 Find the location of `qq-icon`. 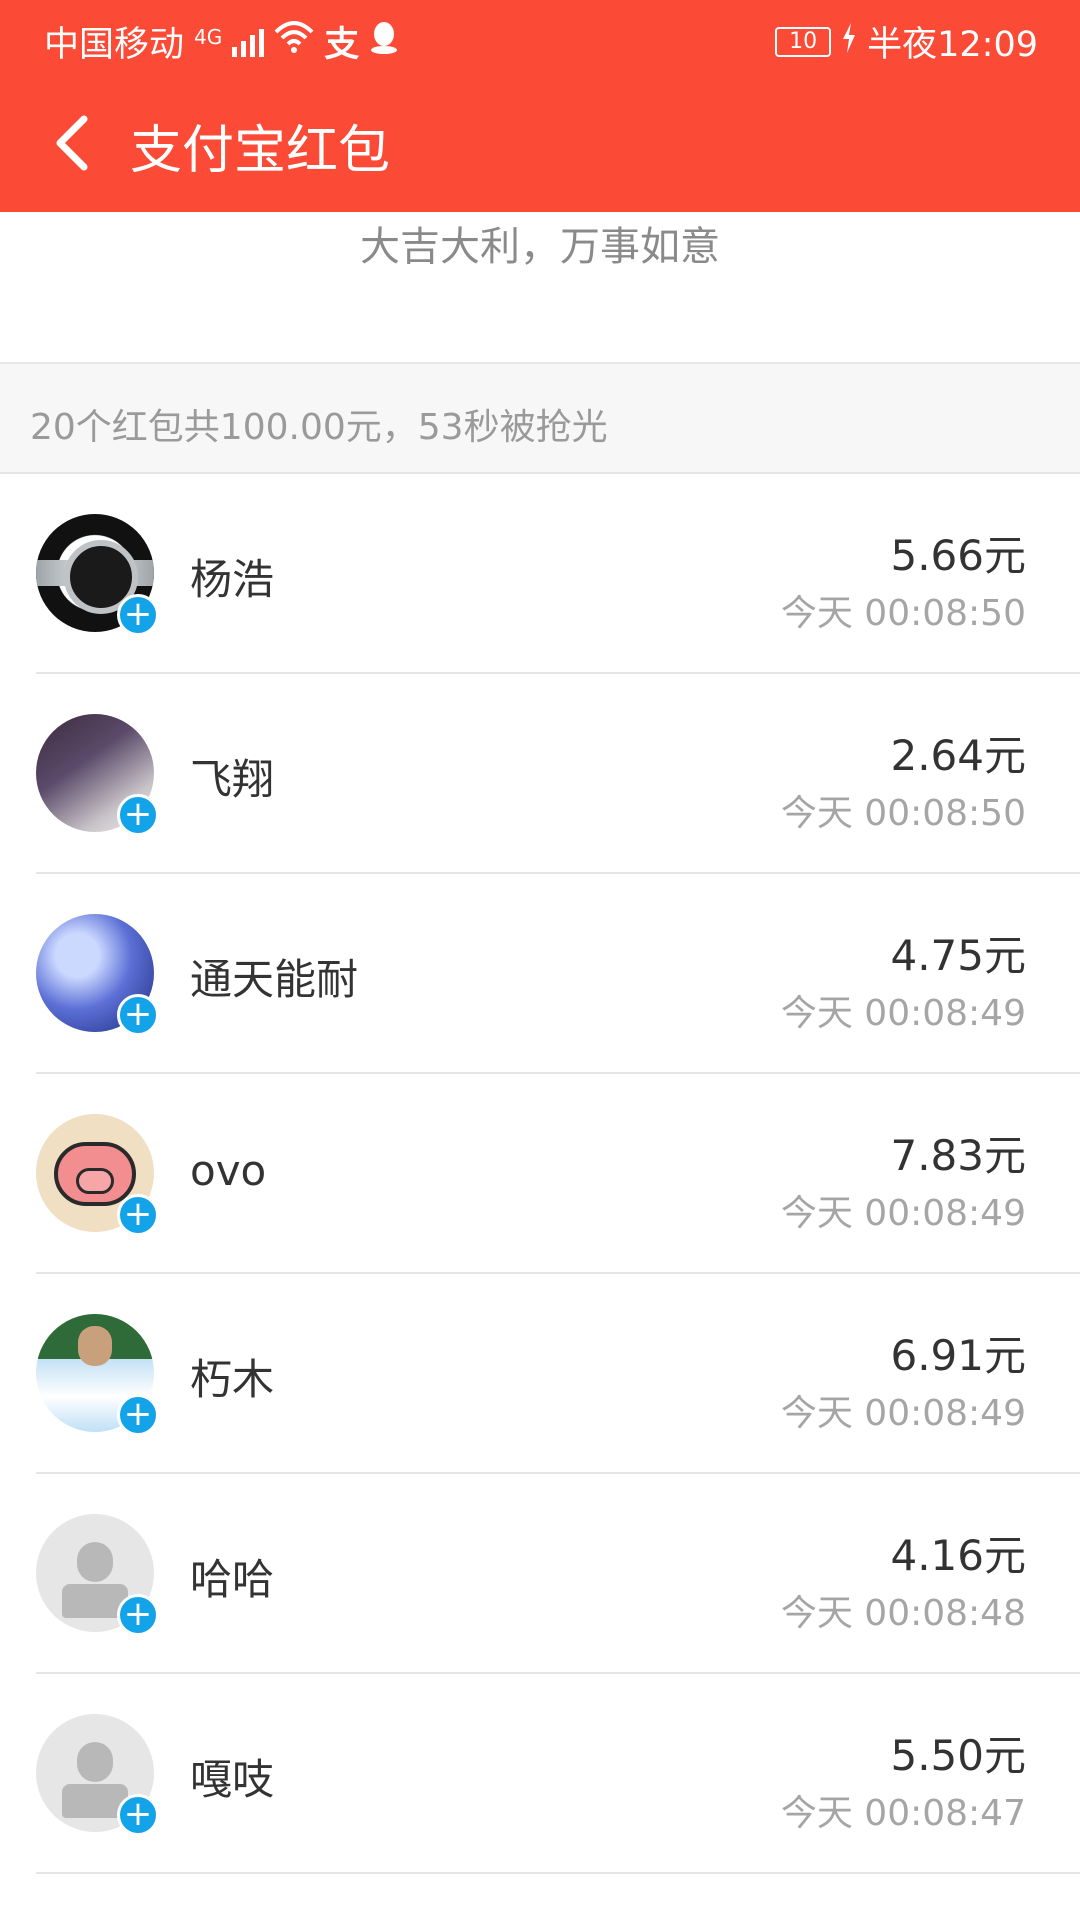

qq-icon is located at coordinates (384, 41).